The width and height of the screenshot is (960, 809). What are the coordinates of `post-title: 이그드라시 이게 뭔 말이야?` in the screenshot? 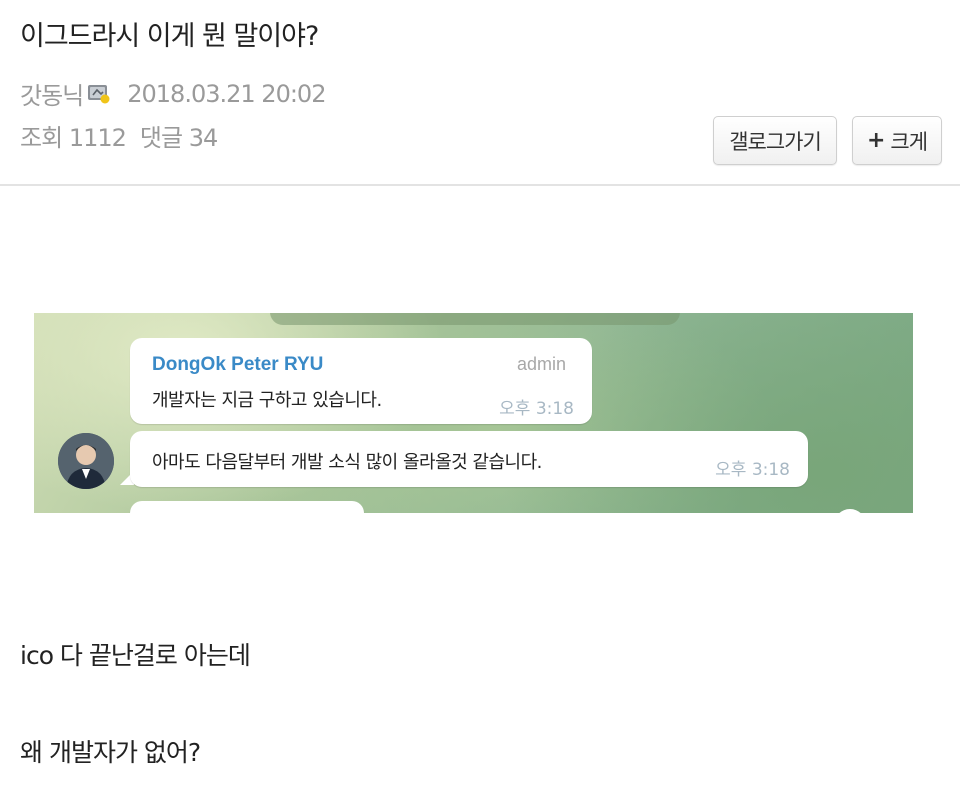 It's located at (169, 36).